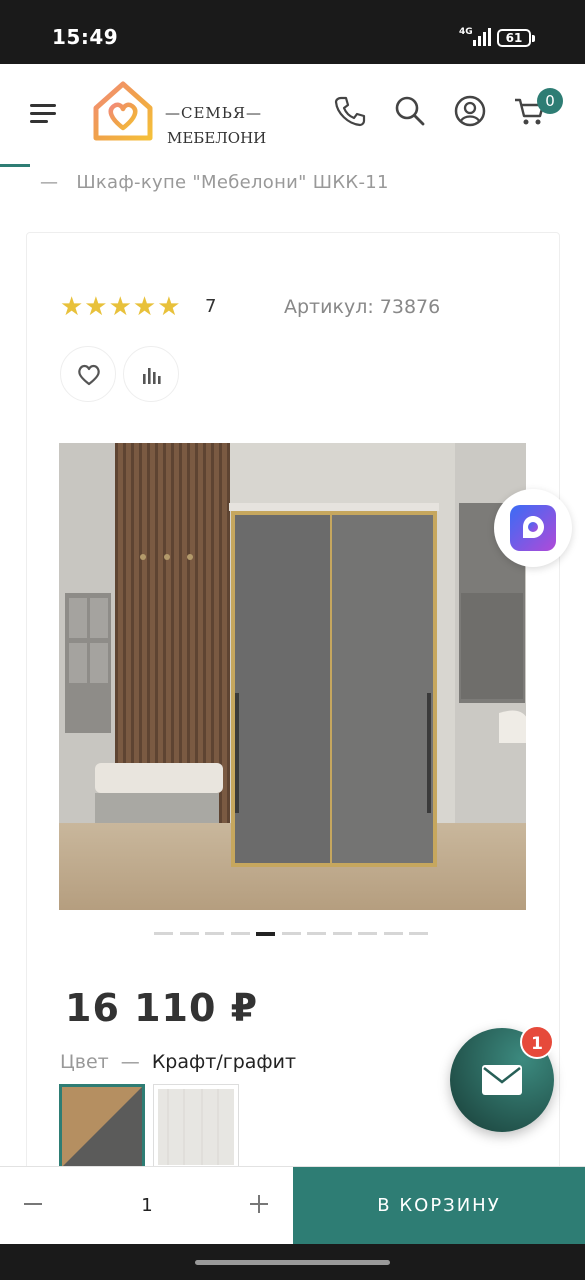 This screenshot has width=585, height=1280. I want to click on add-to-cart-bar: 1 В КОРЗИНУ, so click(292, 1205).